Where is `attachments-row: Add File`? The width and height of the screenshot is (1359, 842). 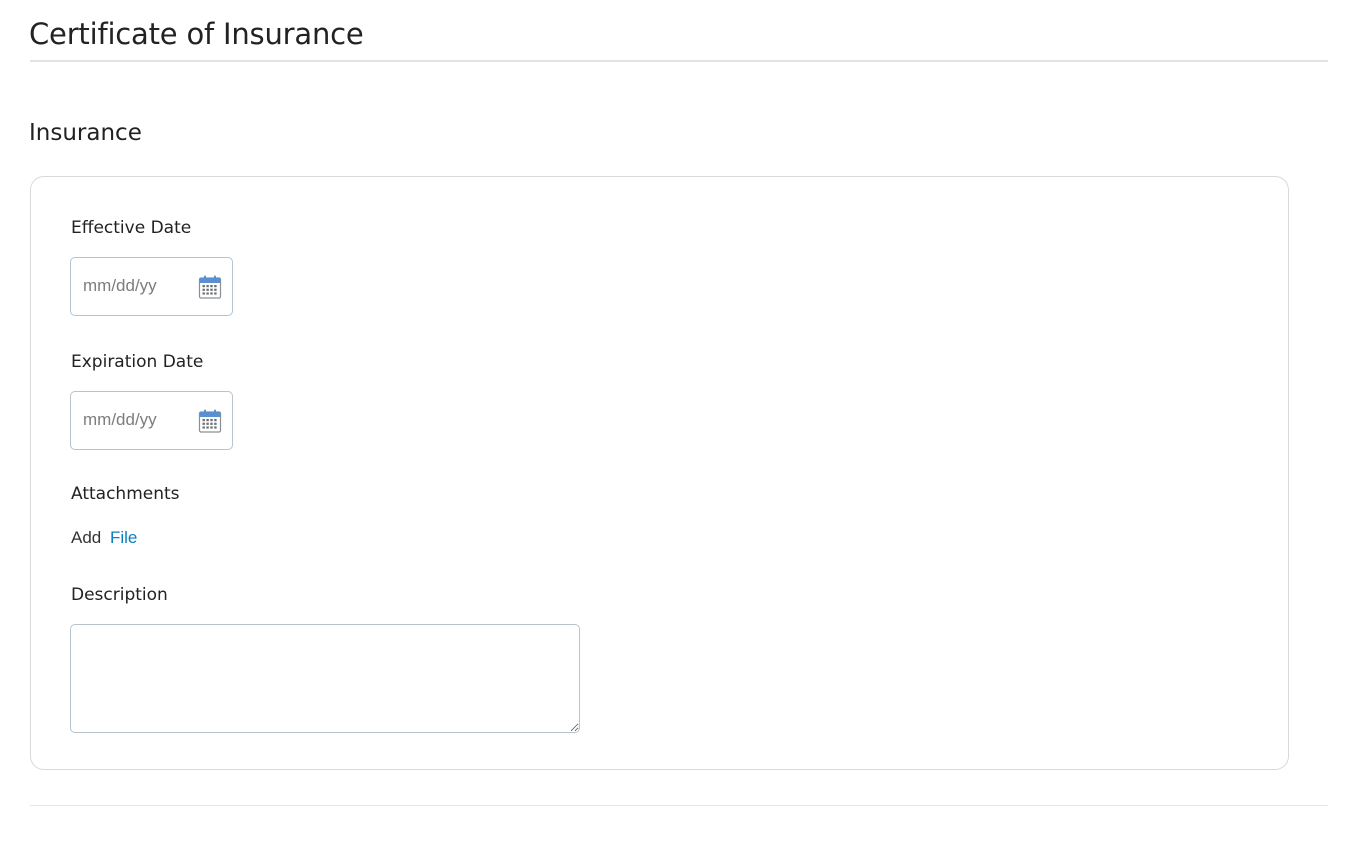 attachments-row: Add File is located at coordinates (104, 538).